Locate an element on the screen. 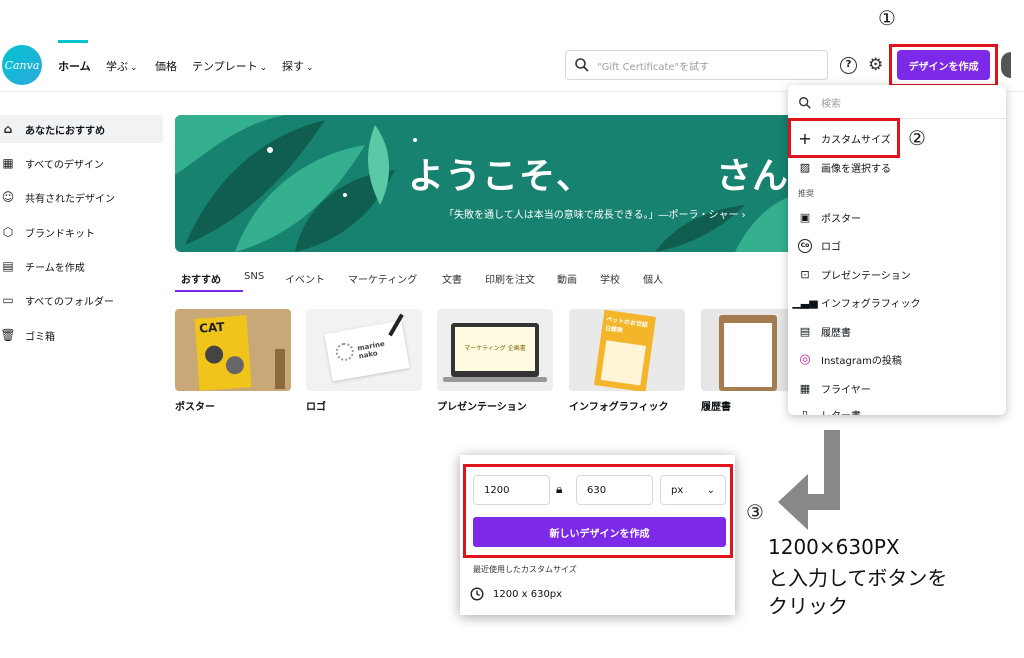 This screenshot has height=658, width=1024. dropdown-item-doc: ▯ レター書 is located at coordinates (829, 411).